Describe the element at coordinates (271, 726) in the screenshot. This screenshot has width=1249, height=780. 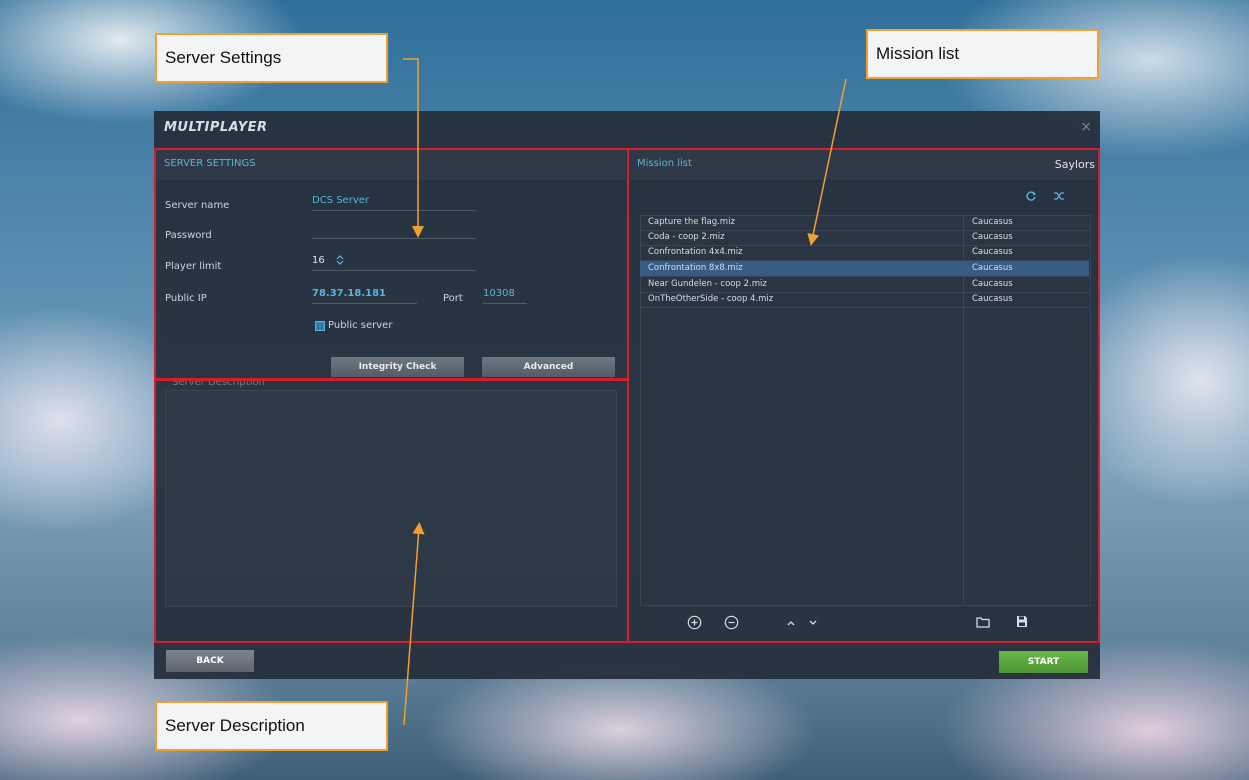
I see `server-description-callout: Server Description` at that location.